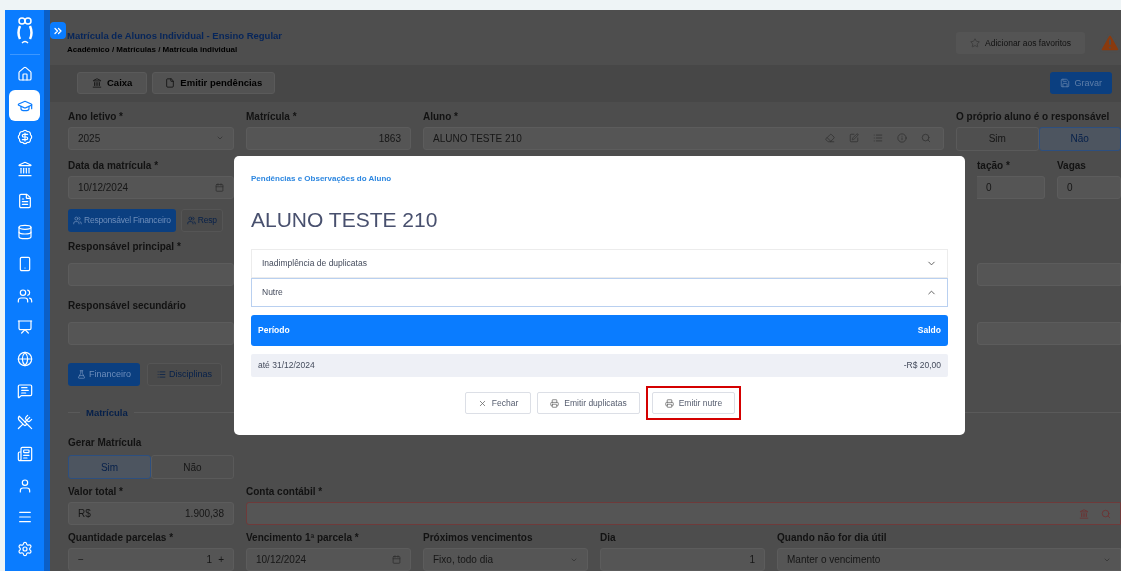 The height and width of the screenshot is (571, 1121). What do you see at coordinates (683, 138) in the screenshot?
I see `student-field: ALUNO TESTE 210` at bounding box center [683, 138].